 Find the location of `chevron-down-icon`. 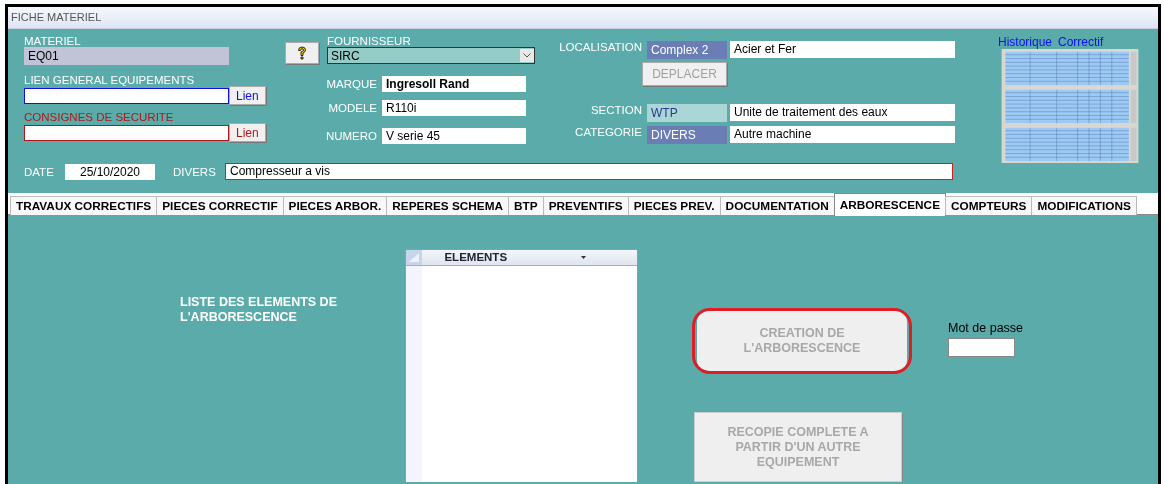

chevron-down-icon is located at coordinates (527, 55).